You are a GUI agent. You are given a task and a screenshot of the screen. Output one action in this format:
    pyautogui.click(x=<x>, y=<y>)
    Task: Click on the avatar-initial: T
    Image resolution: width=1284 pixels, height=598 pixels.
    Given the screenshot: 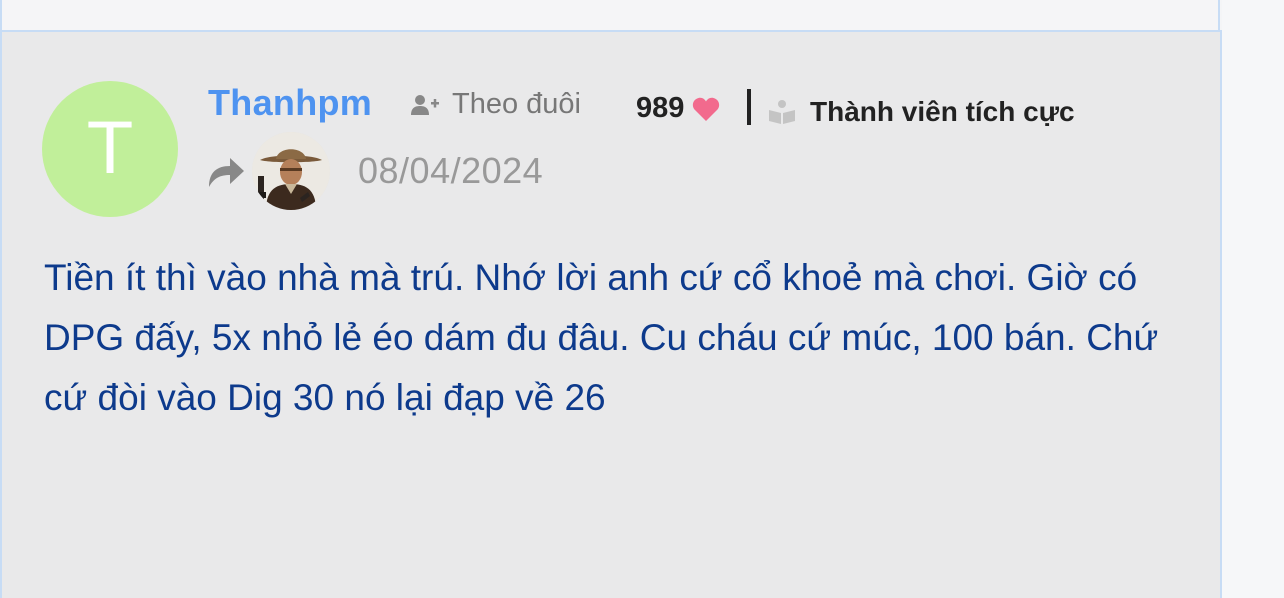 What is the action you would take?
    pyautogui.click(x=110, y=149)
    